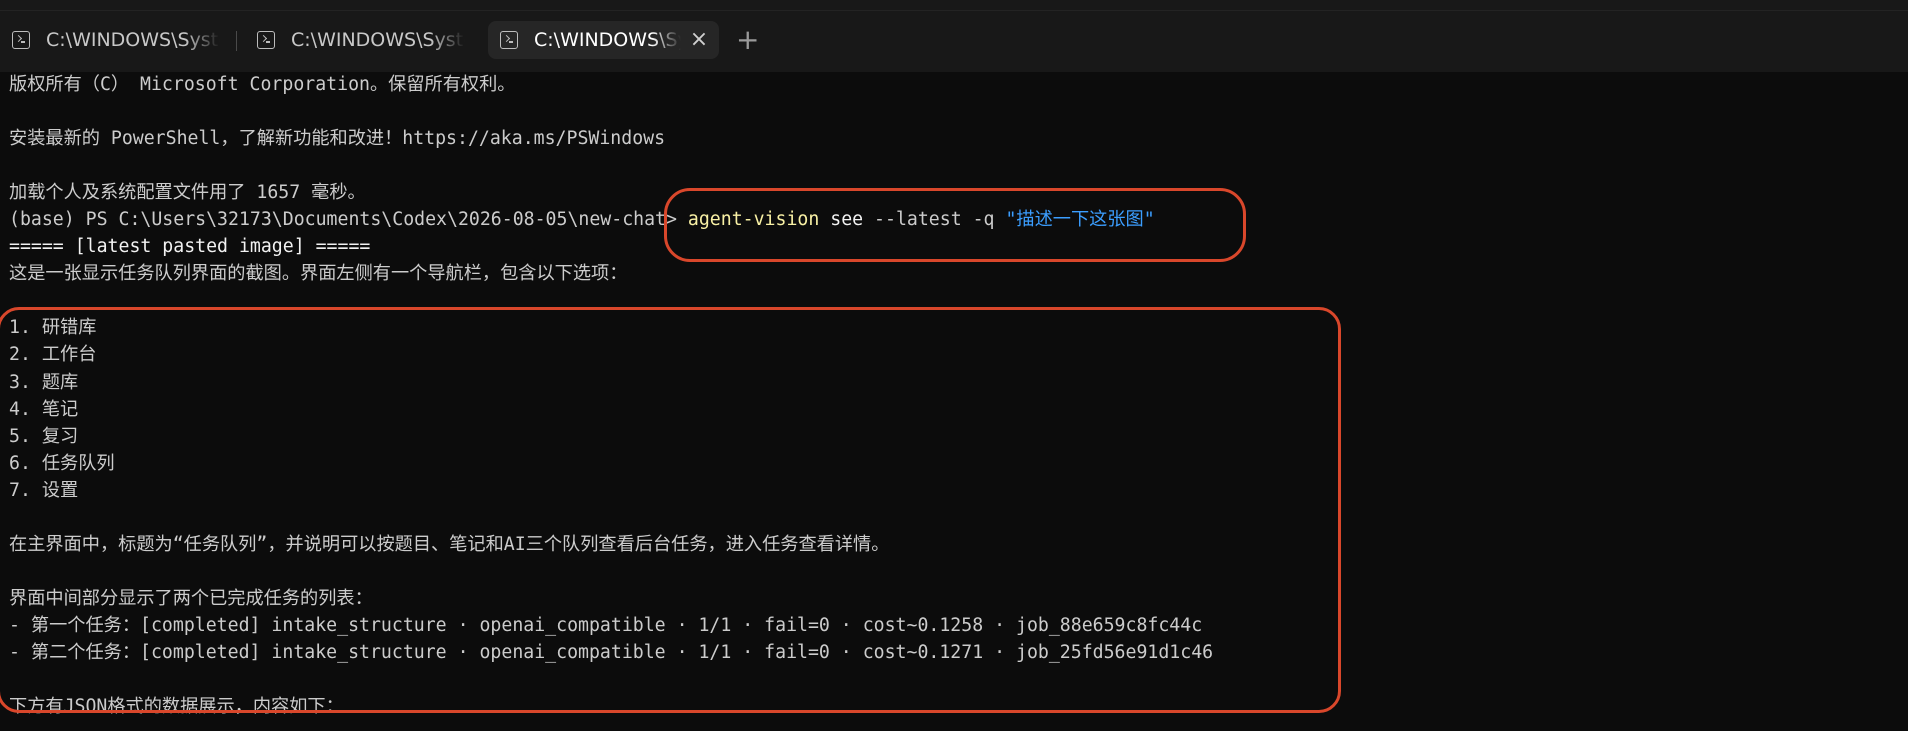 Image resolution: width=1908 pixels, height=731 pixels. Describe the element at coordinates (44, 490) in the screenshot. I see `output-list-item: 7. 设置` at that location.